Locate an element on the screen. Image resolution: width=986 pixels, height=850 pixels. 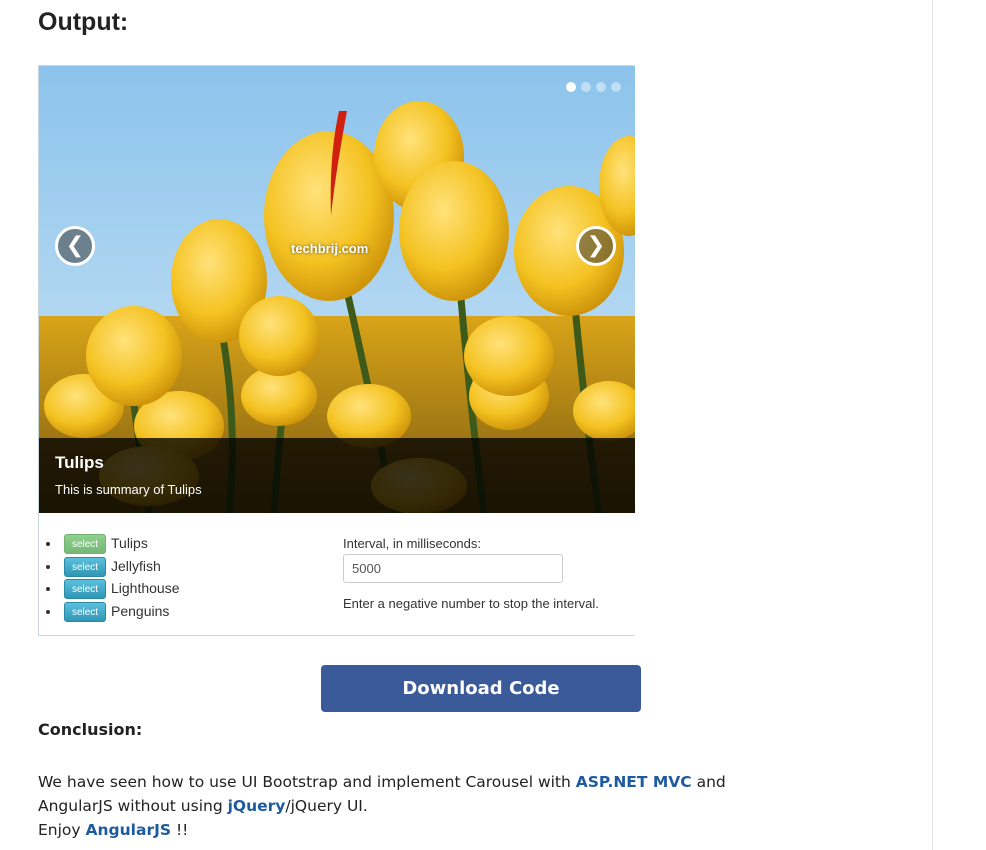
carousel-prev-button: ❮ is located at coordinates (75, 246).